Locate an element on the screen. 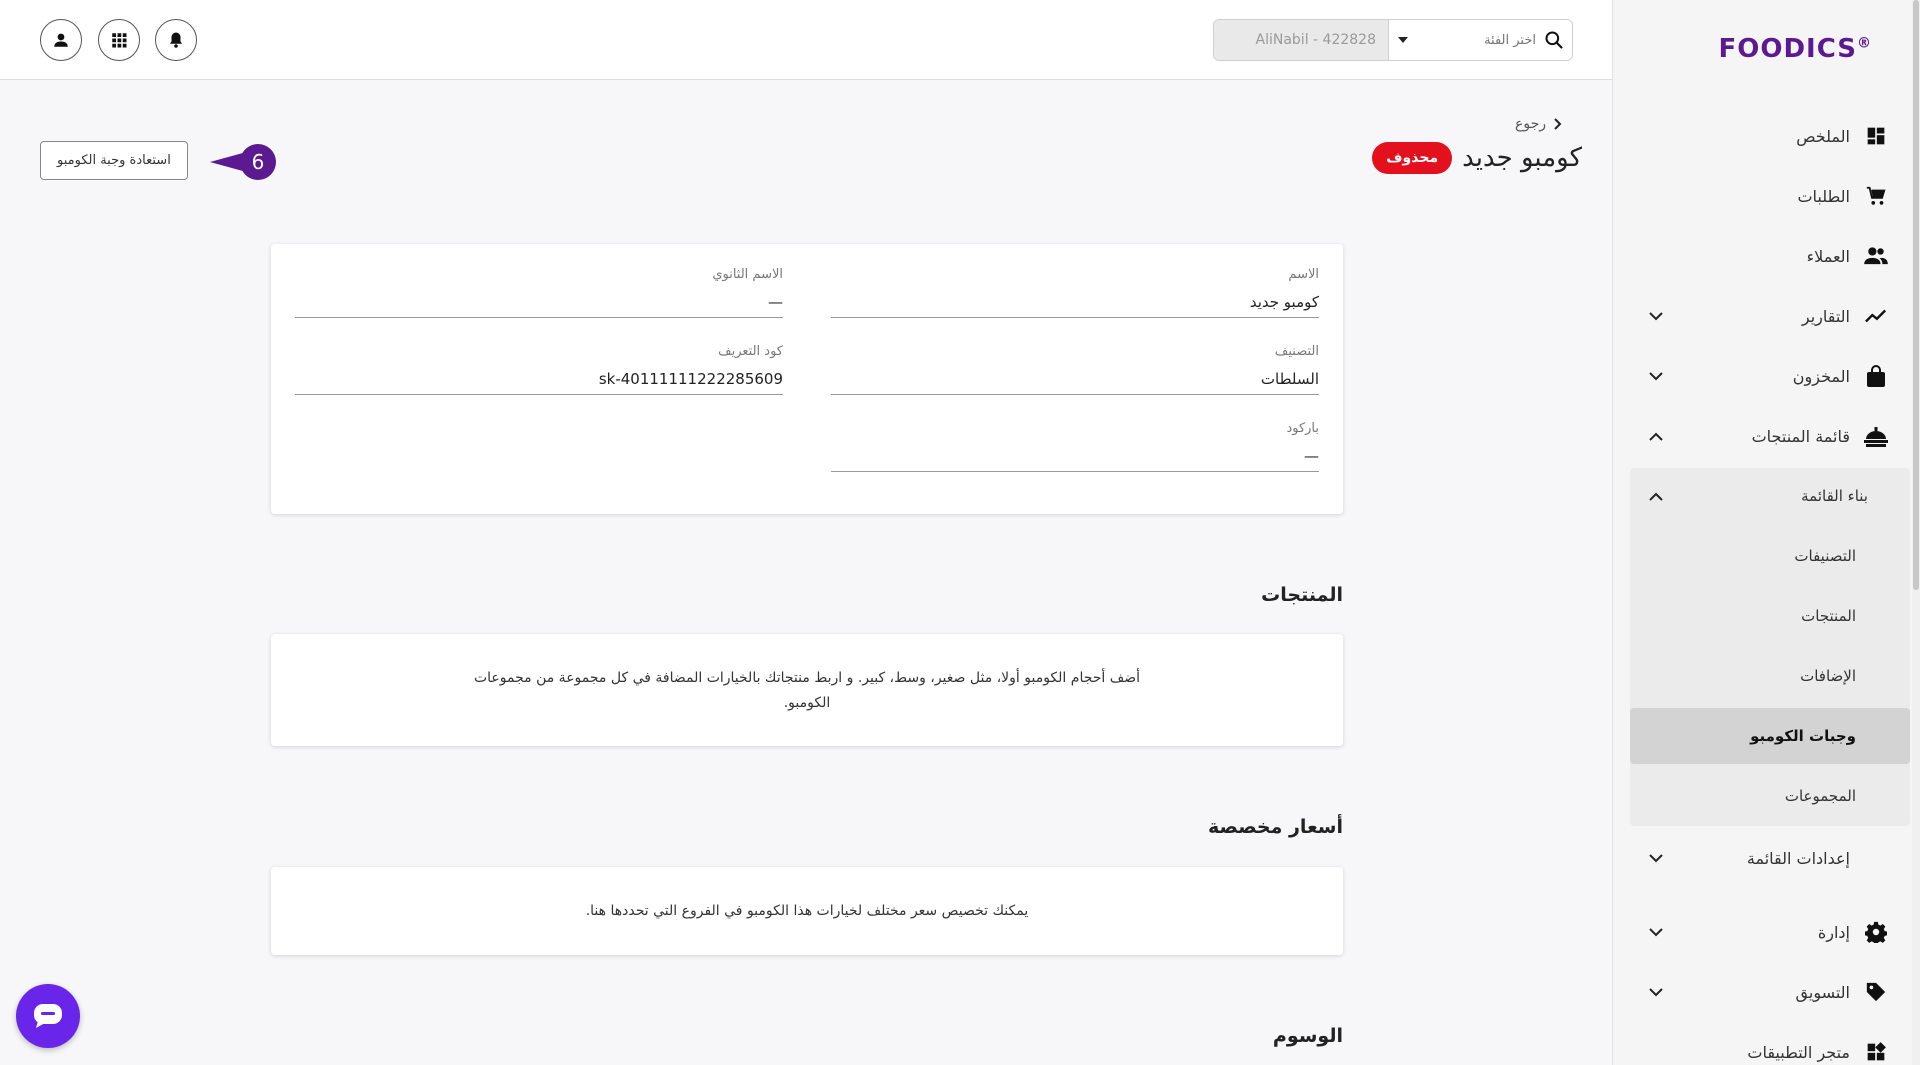 The width and height of the screenshot is (1920, 1065). sidebar-item-menu-settings: إعدادات القائمة is located at coordinates (1766, 858).